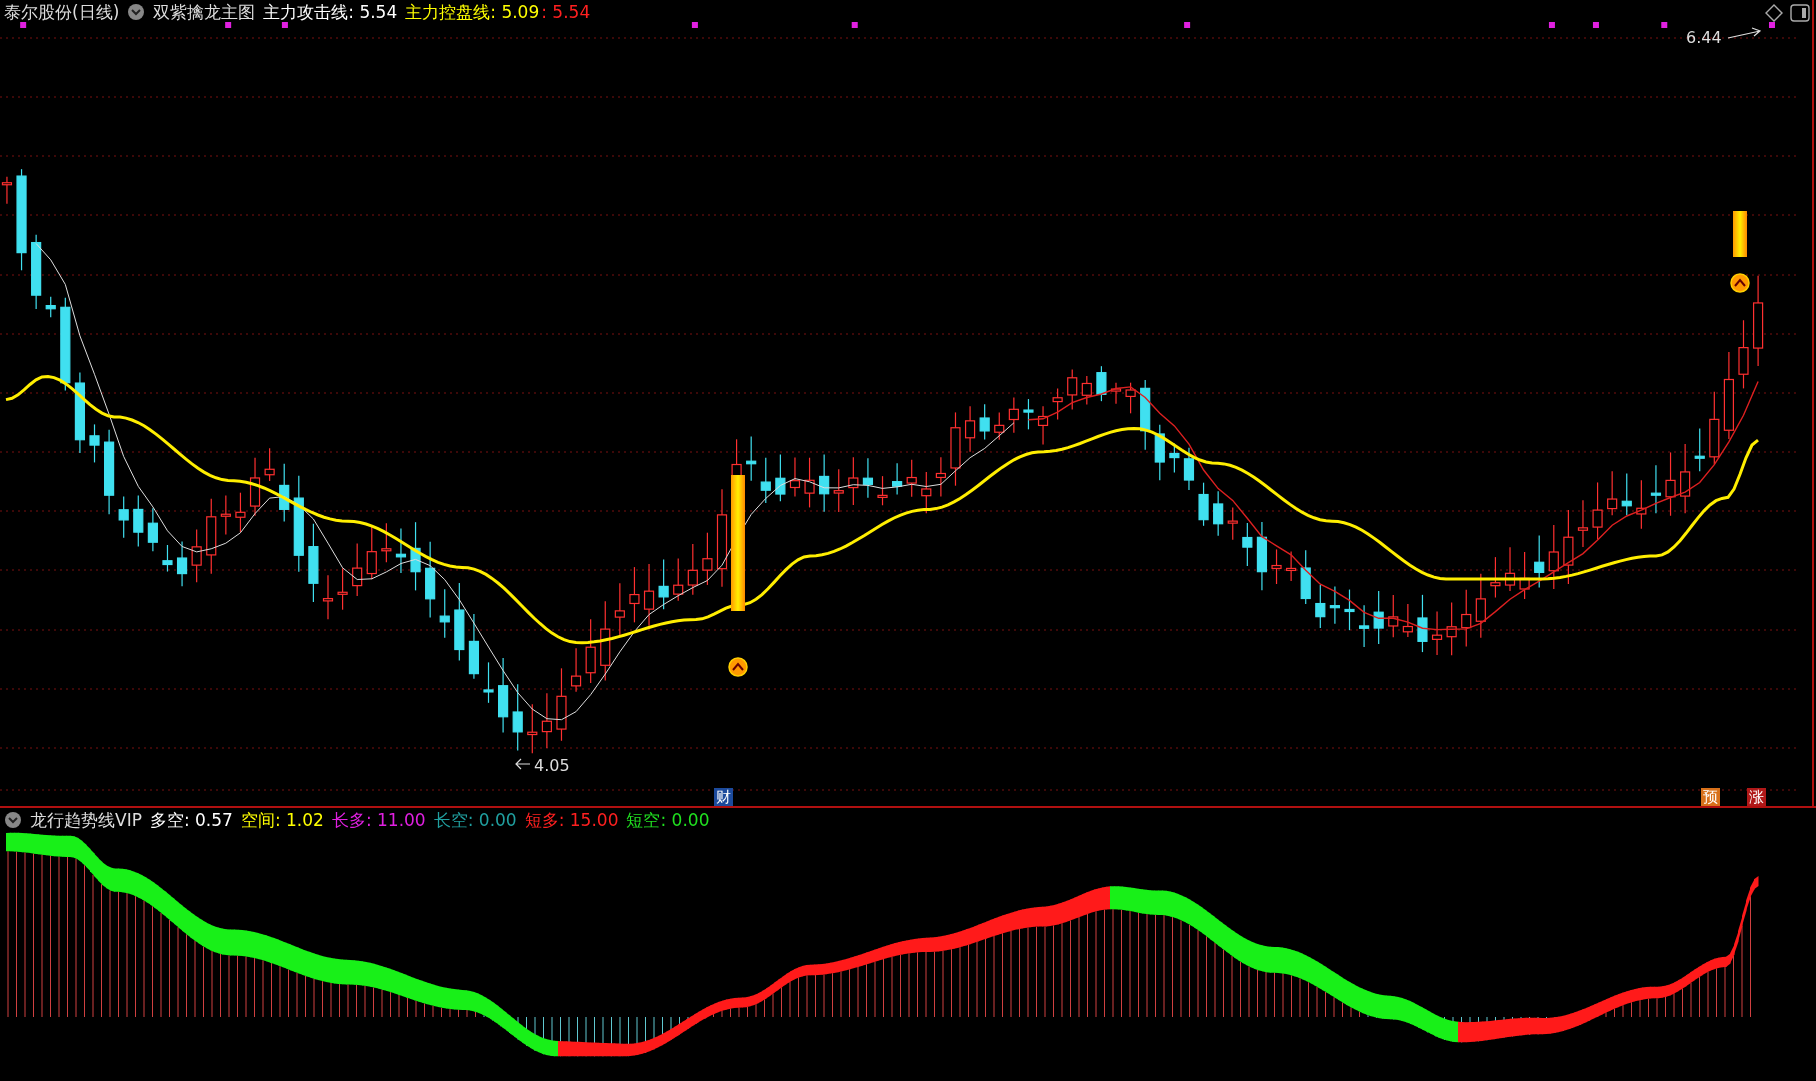  I want to click on indicator-name: 双紫擒龙主图, so click(204, 12).